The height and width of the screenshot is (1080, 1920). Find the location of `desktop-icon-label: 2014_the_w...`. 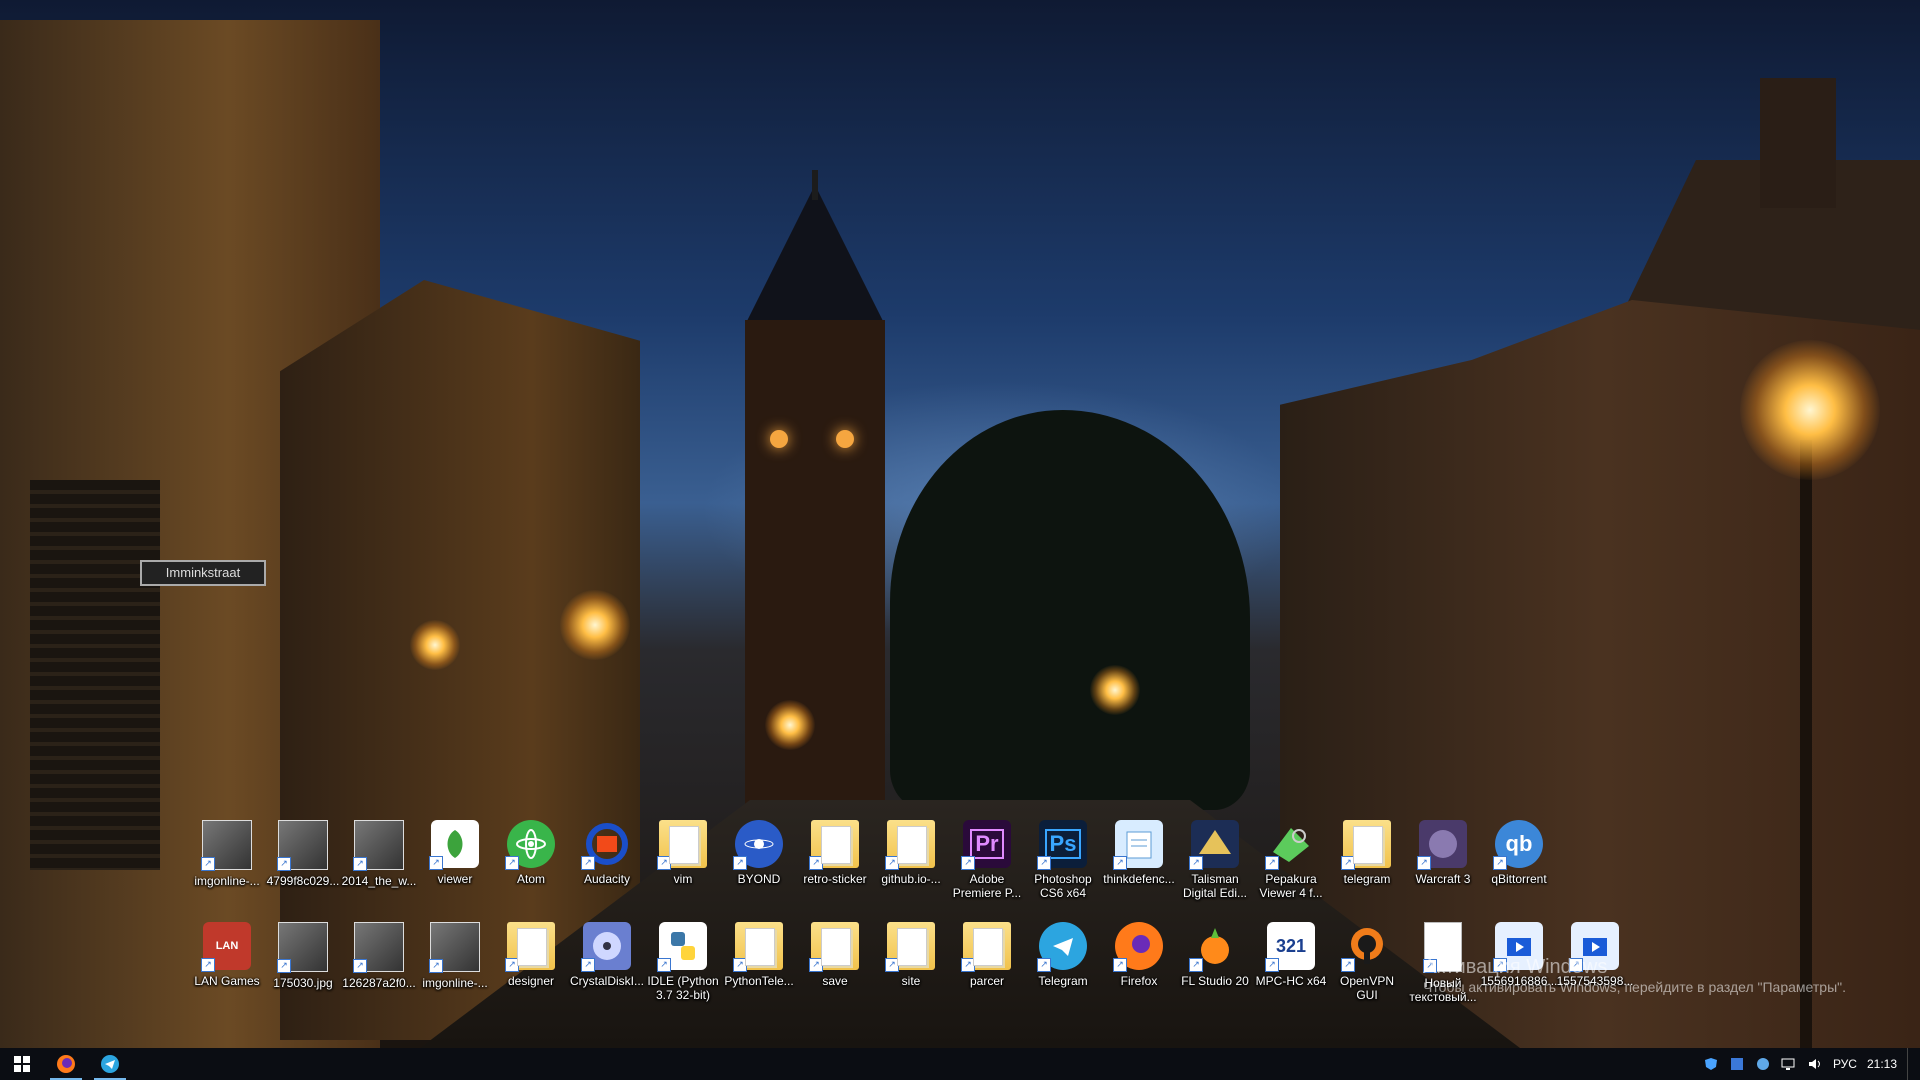

desktop-icon-label: 2014_the_w... is located at coordinates (379, 881).